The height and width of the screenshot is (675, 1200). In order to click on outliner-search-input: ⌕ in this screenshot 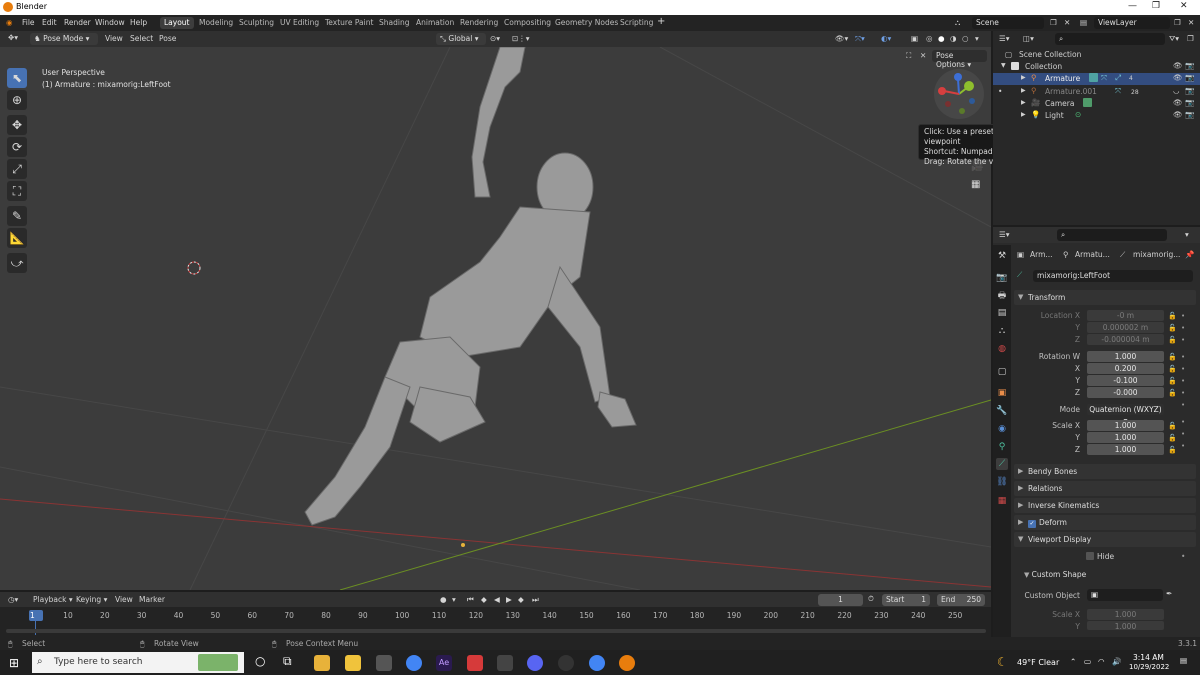, I will do `click(1110, 39)`.